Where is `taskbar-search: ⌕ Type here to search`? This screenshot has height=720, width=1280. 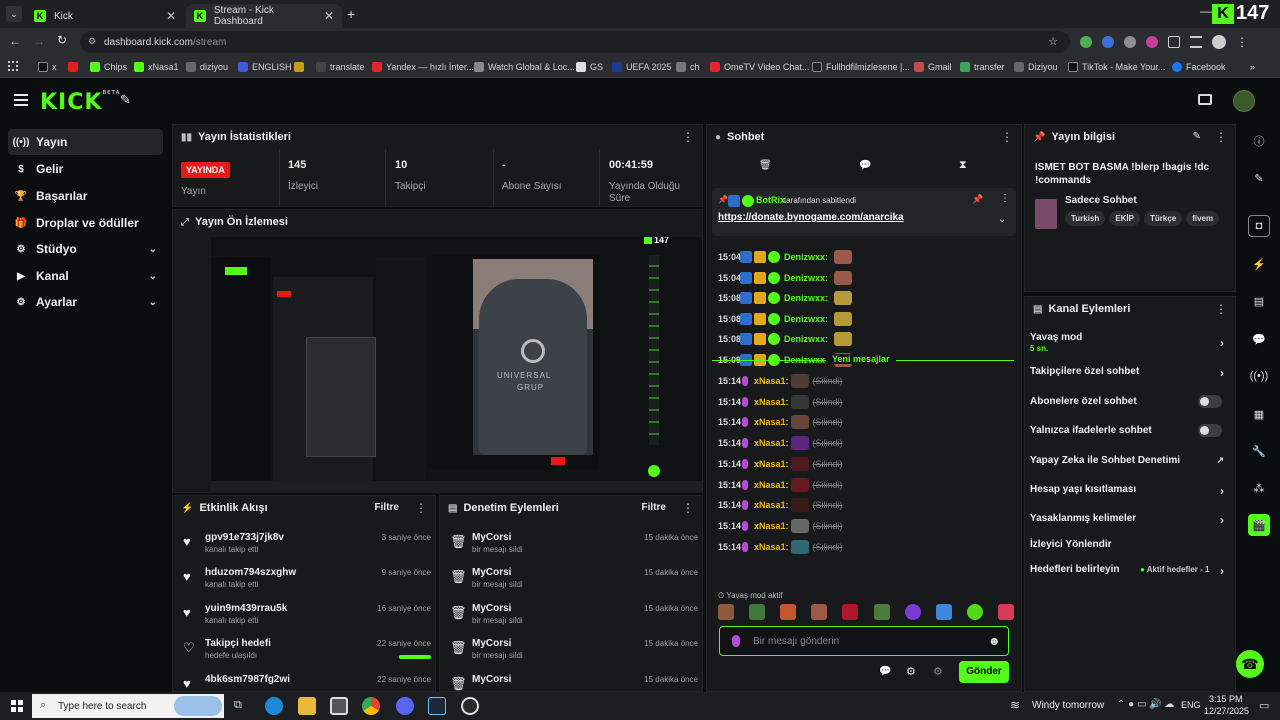
taskbar-search: ⌕ Type here to search is located at coordinates (128, 706).